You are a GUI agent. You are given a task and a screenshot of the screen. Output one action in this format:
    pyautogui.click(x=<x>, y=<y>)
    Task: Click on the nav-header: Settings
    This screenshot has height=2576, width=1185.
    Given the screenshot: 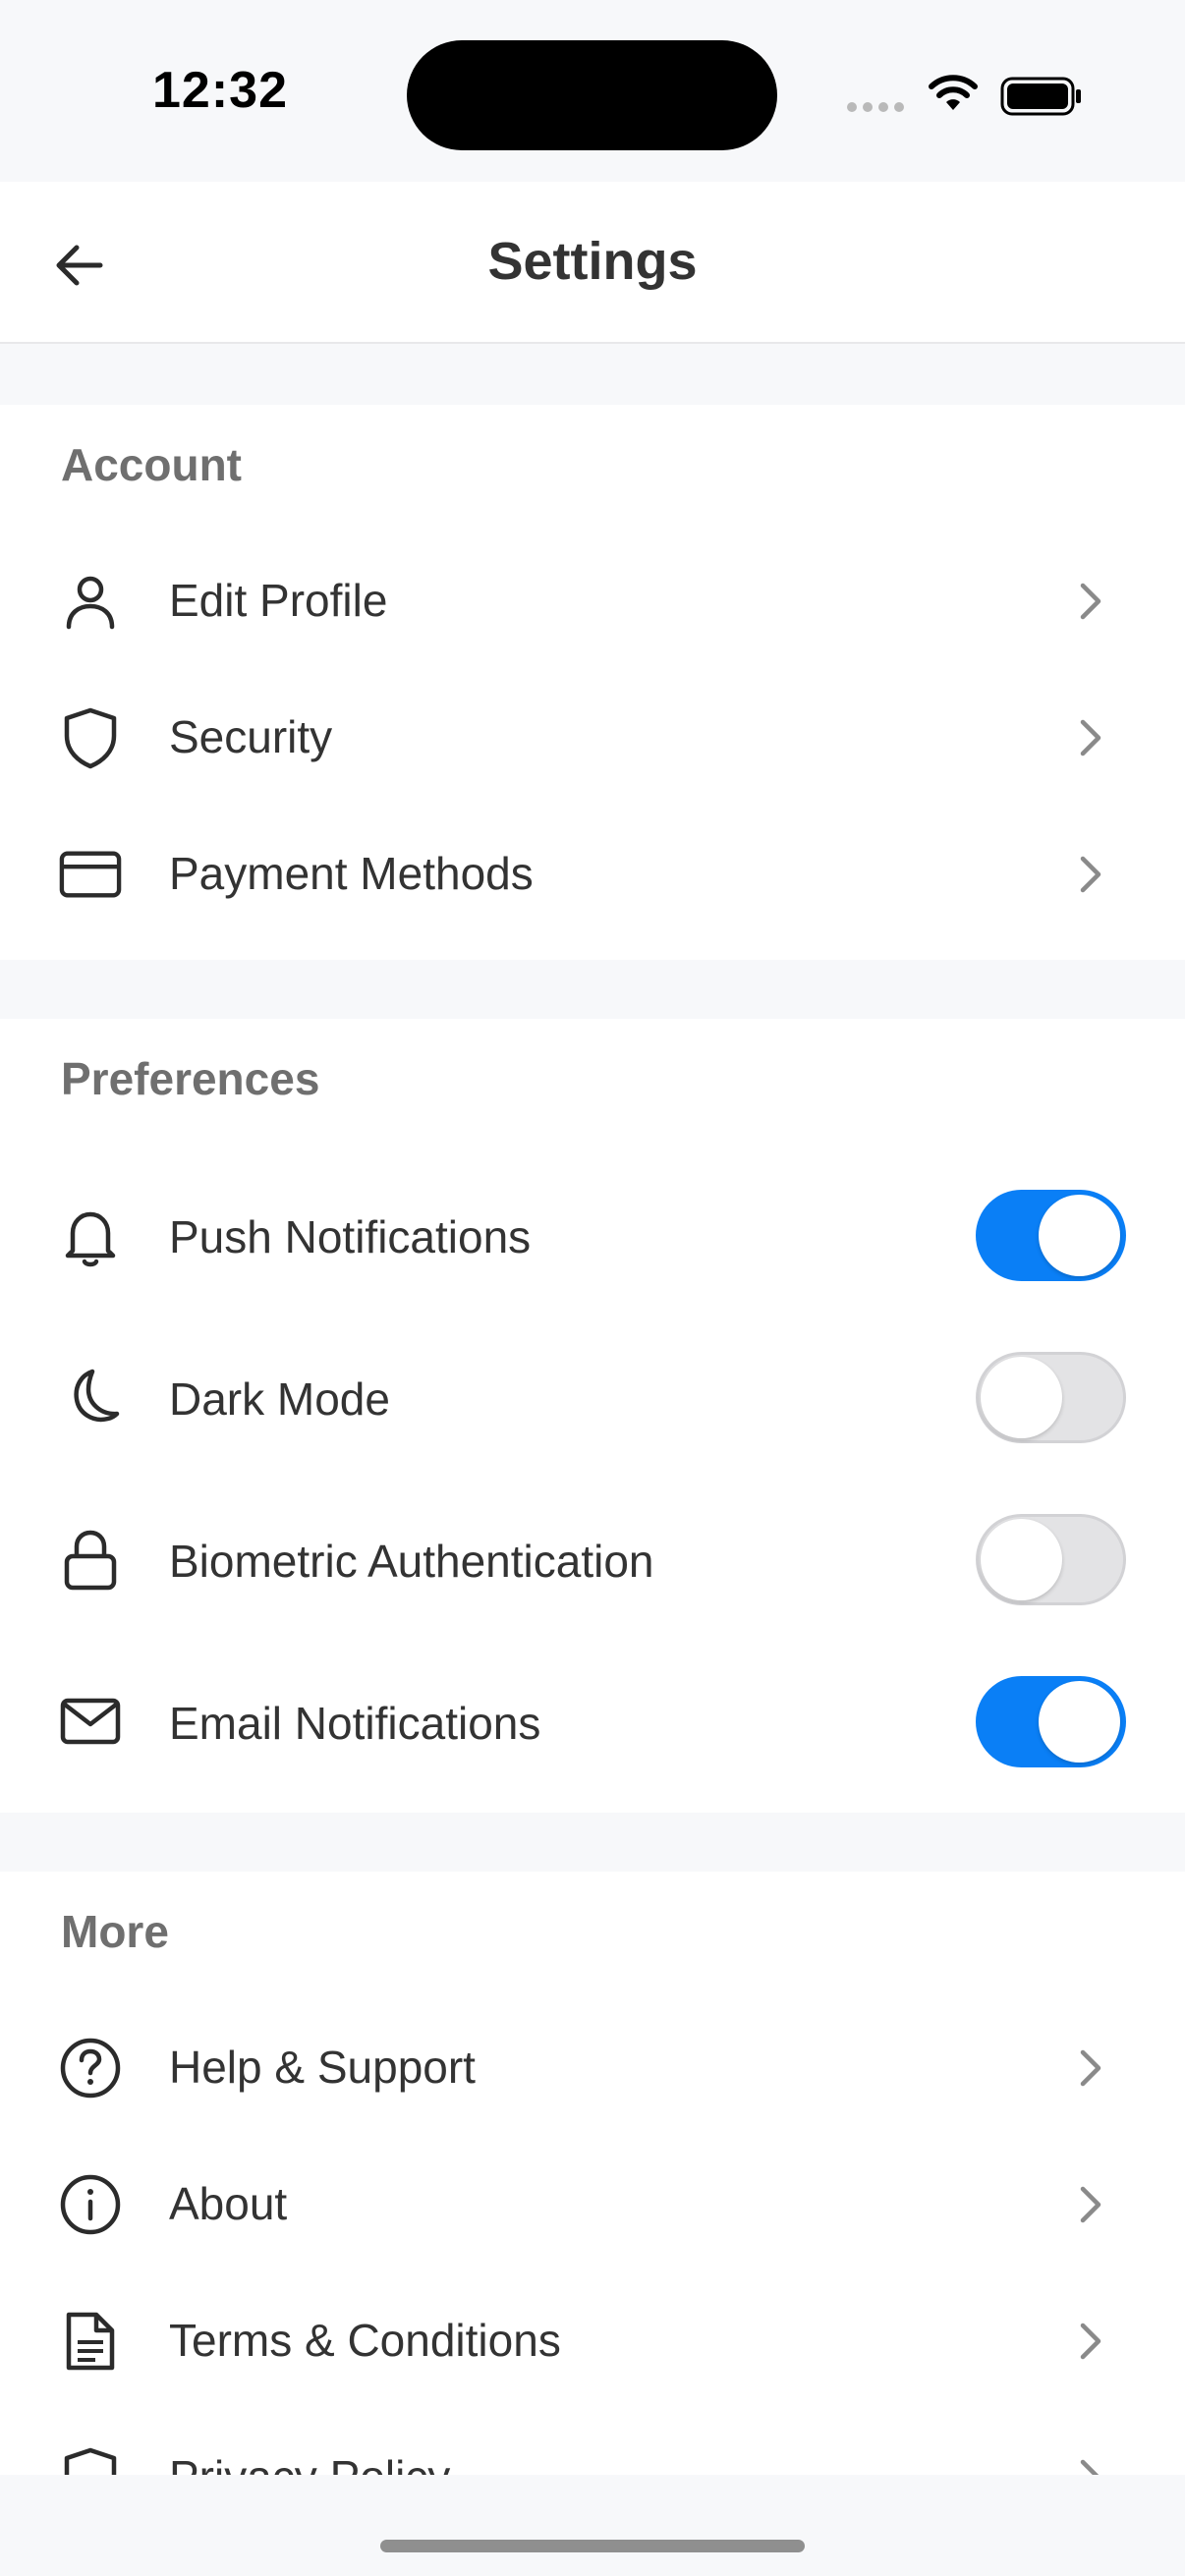 What is the action you would take?
    pyautogui.click(x=592, y=263)
    